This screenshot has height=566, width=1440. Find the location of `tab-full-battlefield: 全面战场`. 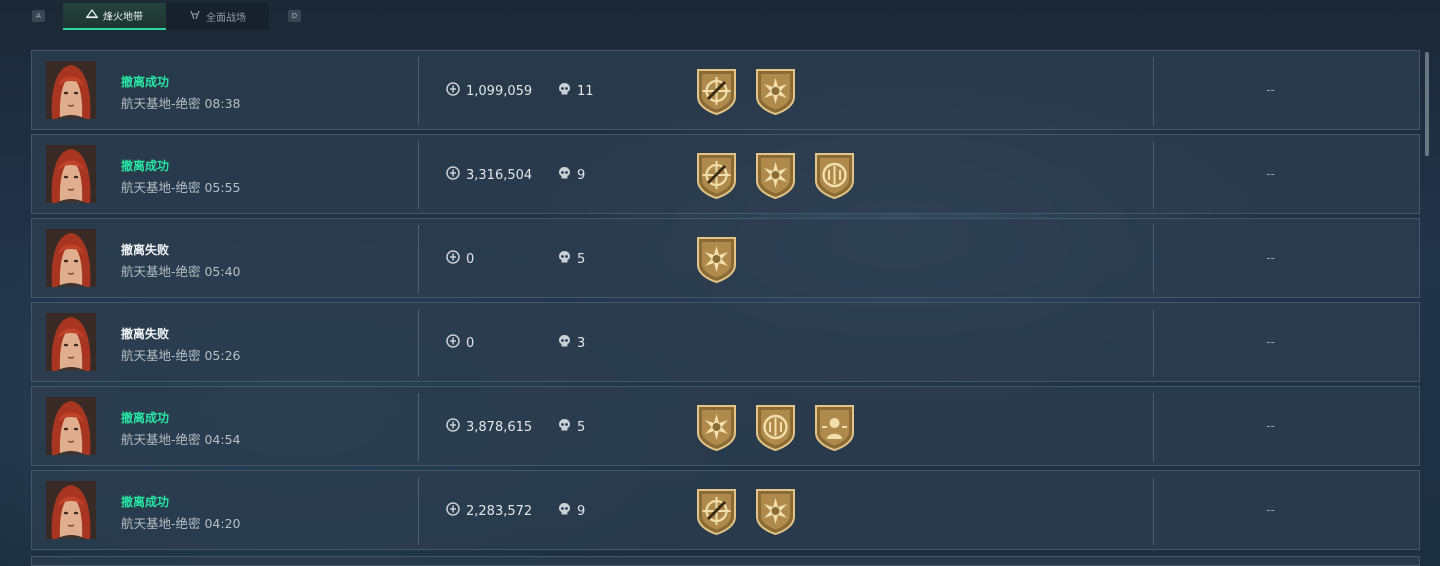

tab-full-battlefield: 全面战场 is located at coordinates (217, 16).